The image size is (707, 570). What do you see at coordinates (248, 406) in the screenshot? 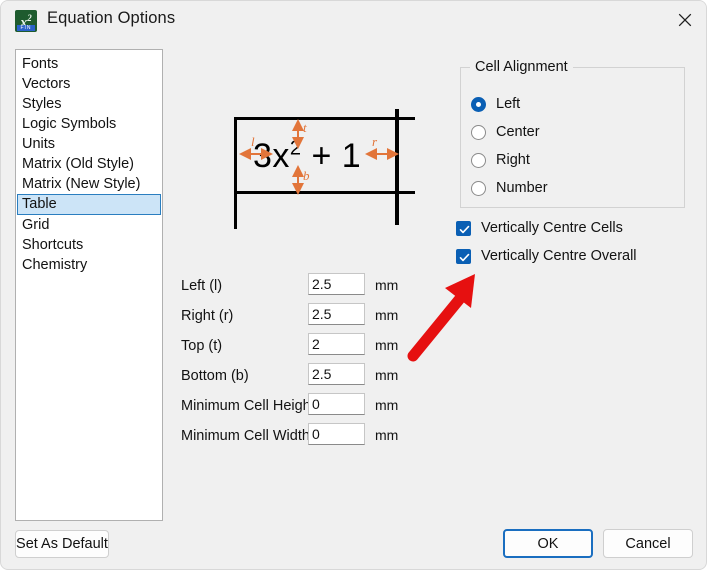
I see `field-label: Minimum Cell Height` at bounding box center [248, 406].